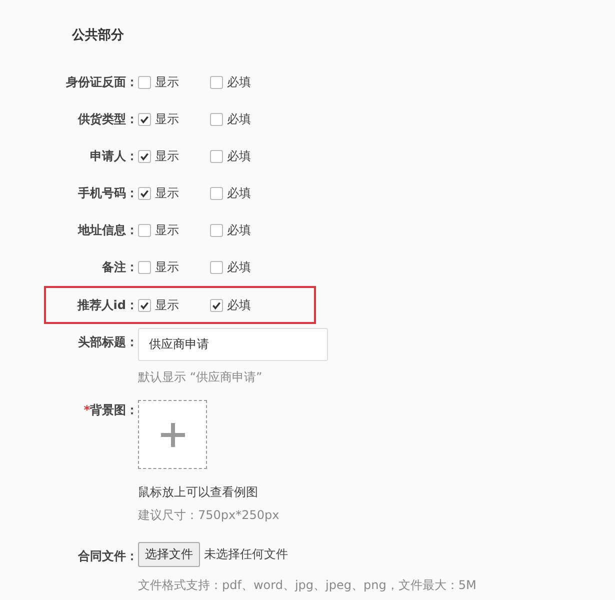  I want to click on hint-text: 文件格式支持：pdf、word、jpg、jpeg、png，文件最大：5M, so click(307, 585).